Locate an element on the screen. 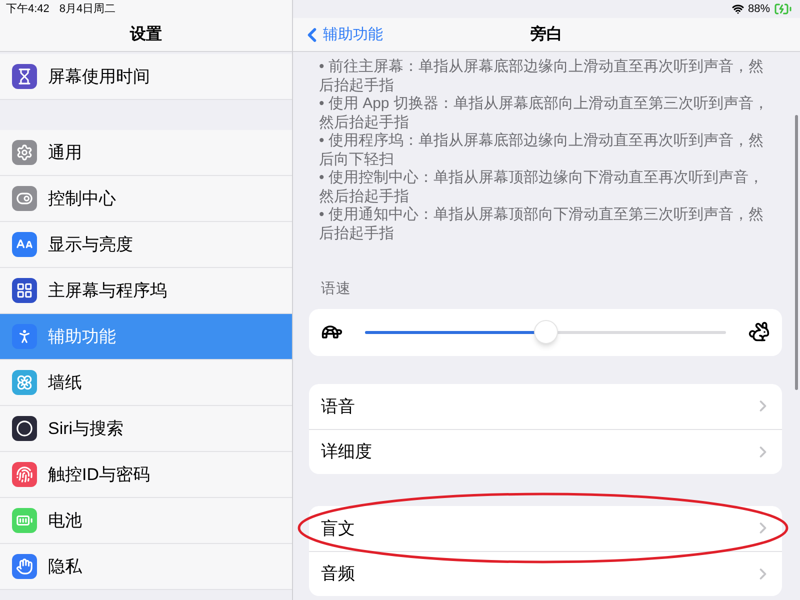  sidebar-item: 电池 is located at coordinates (146, 521).